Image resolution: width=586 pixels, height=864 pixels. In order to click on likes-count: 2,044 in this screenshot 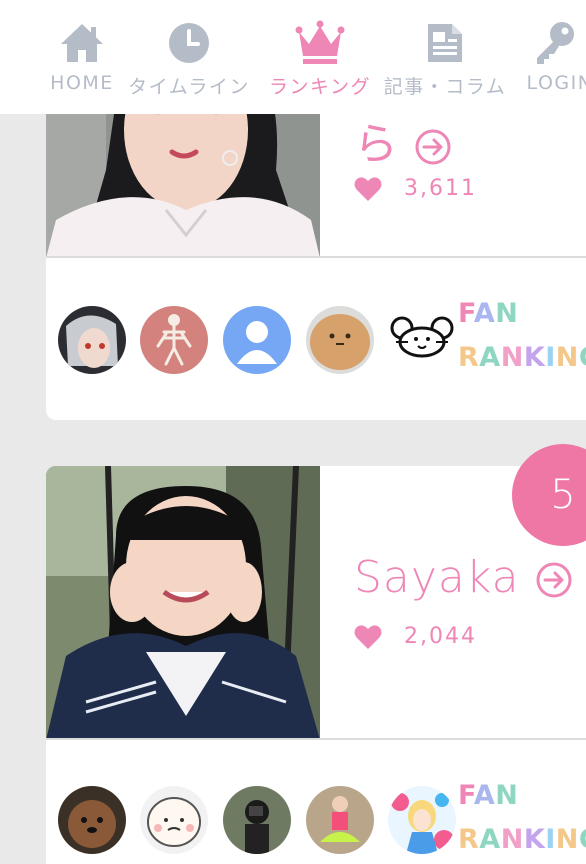, I will do `click(415, 637)`.